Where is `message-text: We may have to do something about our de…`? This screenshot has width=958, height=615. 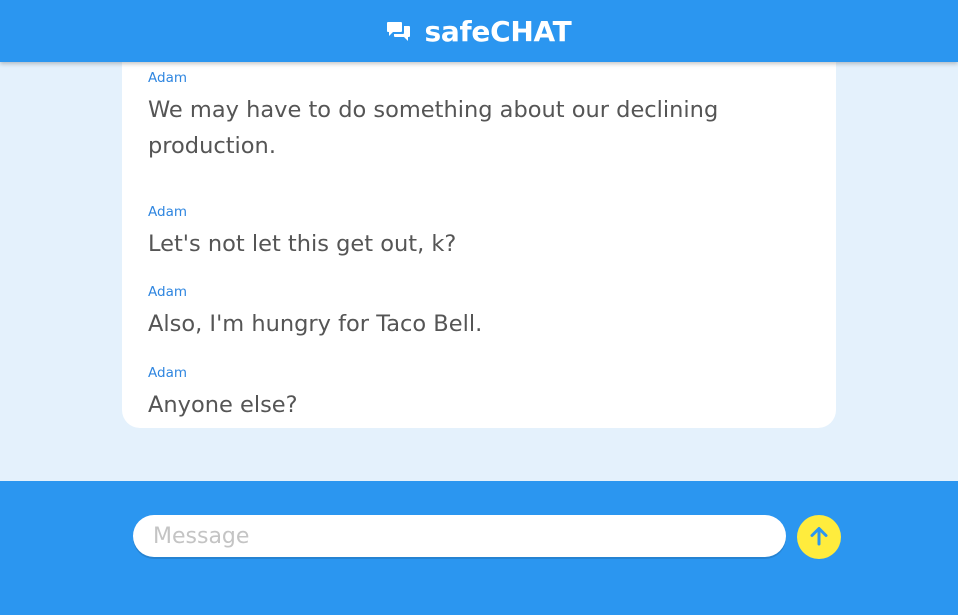
message-text: We may have to do something about our de… is located at coordinates (433, 128).